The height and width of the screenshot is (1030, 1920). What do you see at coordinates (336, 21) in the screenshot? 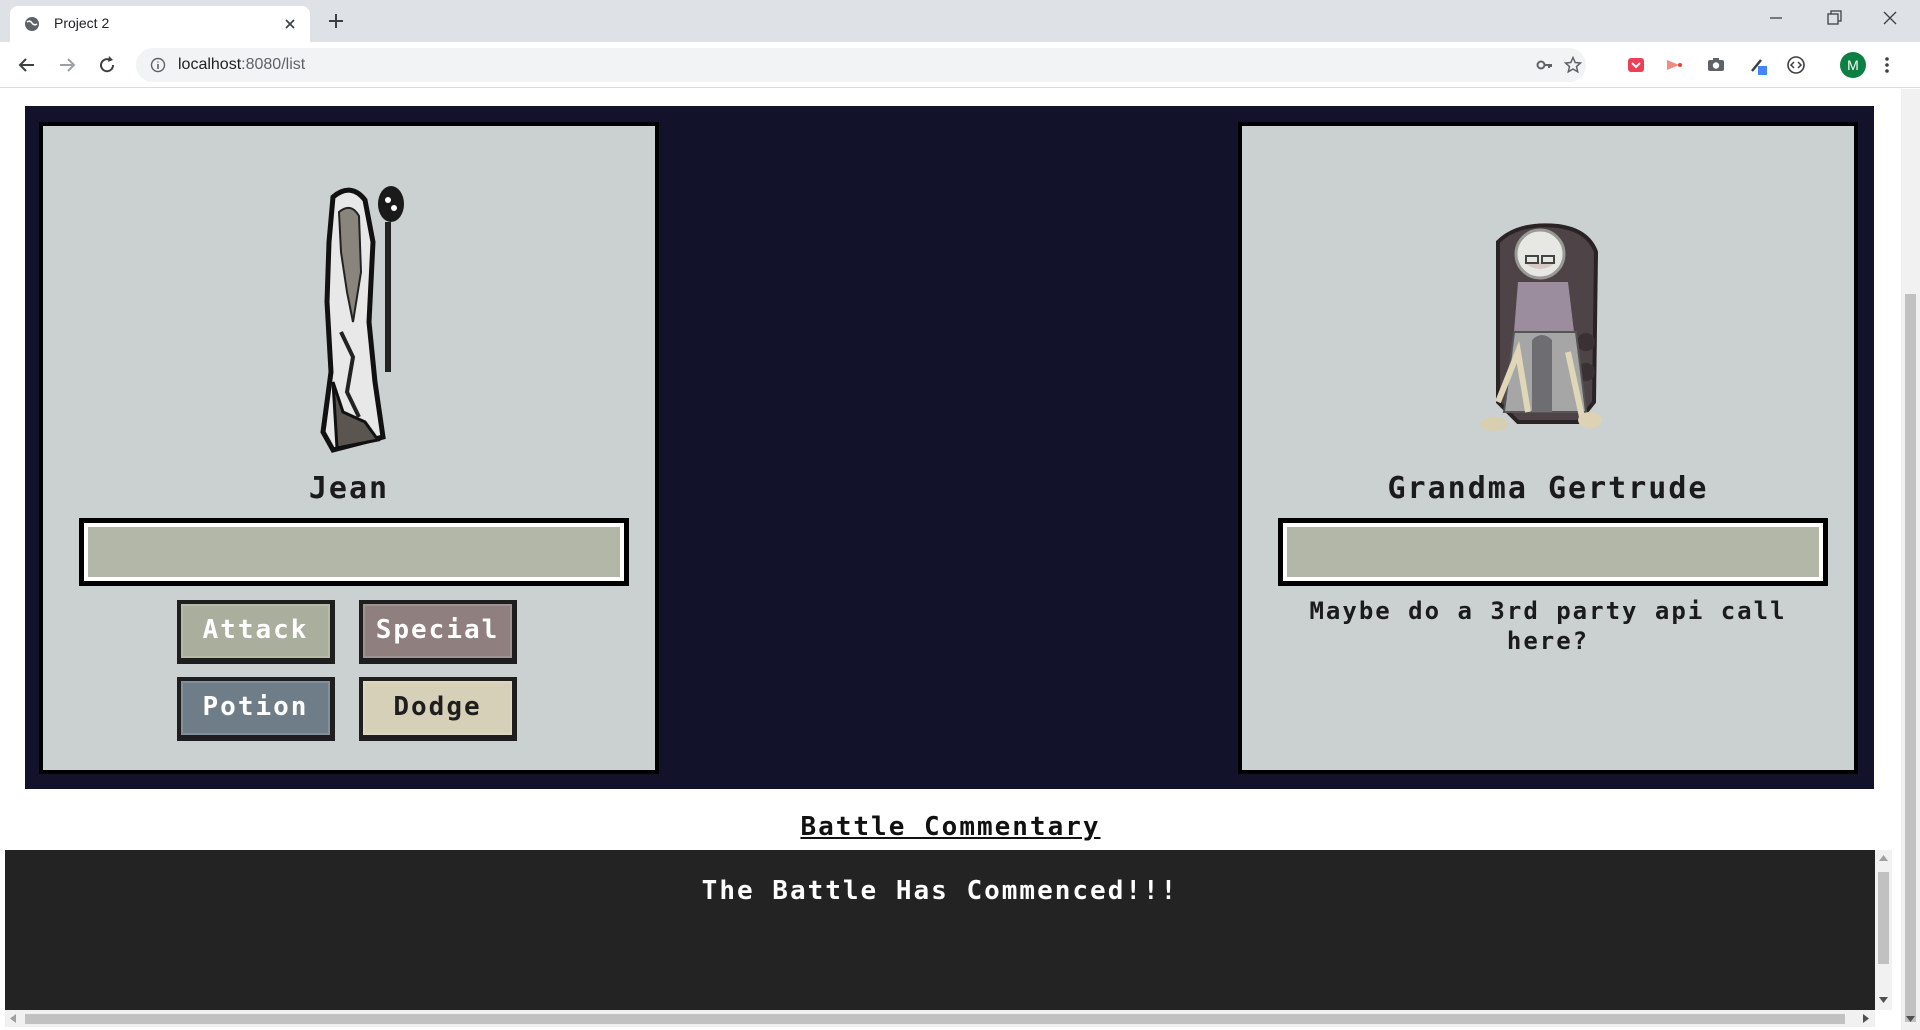
I see `new-tab-icon` at bounding box center [336, 21].